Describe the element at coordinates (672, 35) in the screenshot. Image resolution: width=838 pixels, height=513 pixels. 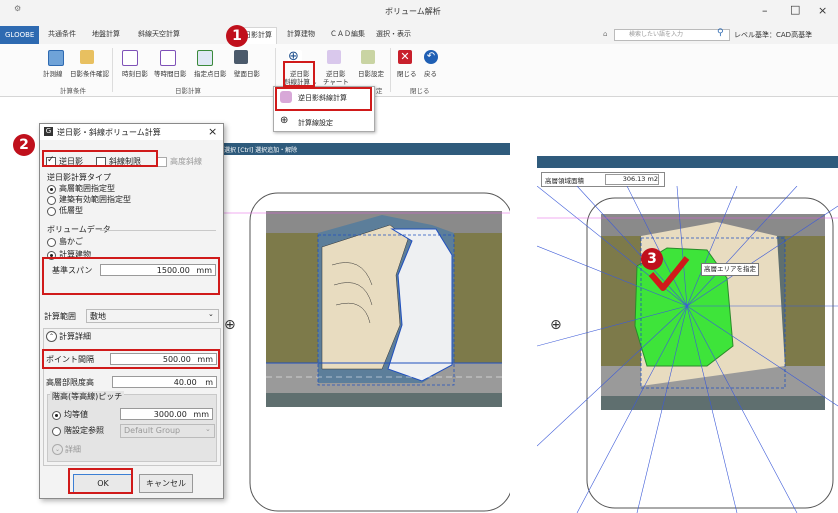
I see `search-input: 検索したい語を入力` at that location.